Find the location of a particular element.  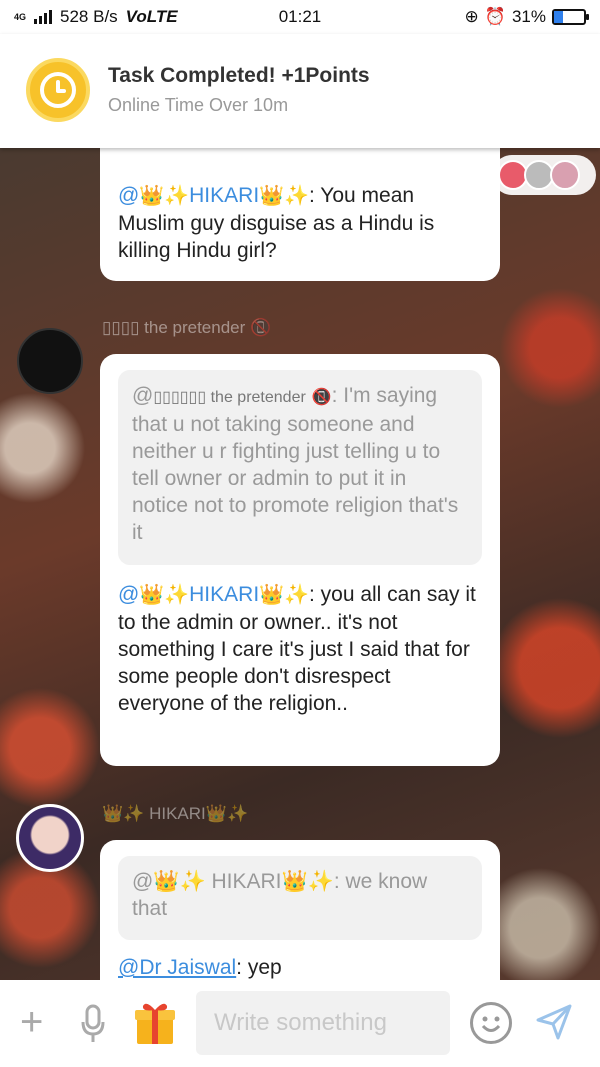

send-icon is located at coordinates (554, 1022).